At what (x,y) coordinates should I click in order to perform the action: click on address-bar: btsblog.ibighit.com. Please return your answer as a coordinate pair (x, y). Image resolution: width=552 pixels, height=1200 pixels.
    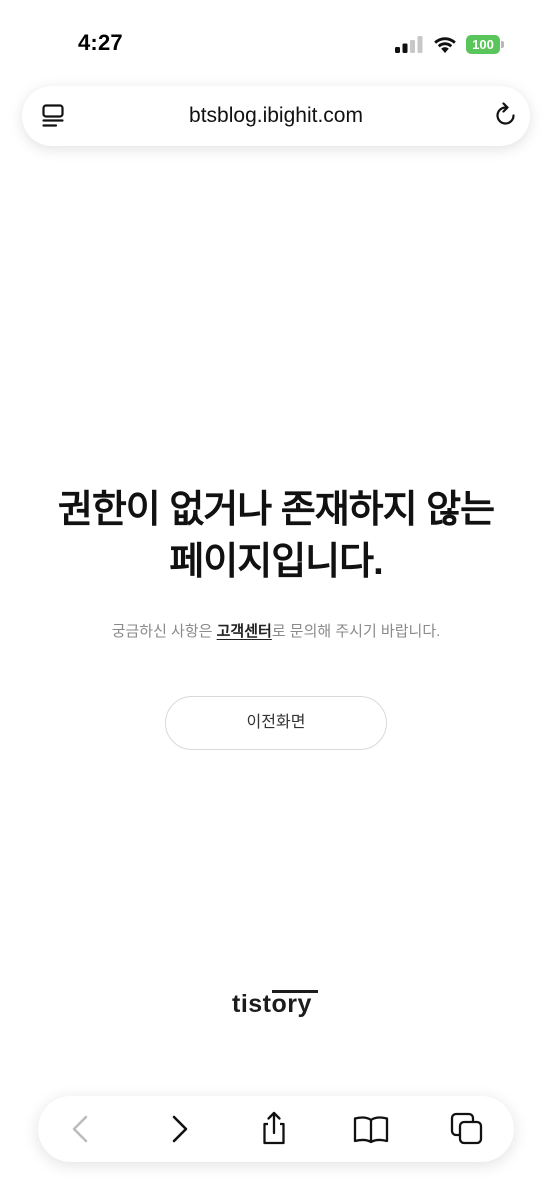
    Looking at the image, I should click on (276, 116).